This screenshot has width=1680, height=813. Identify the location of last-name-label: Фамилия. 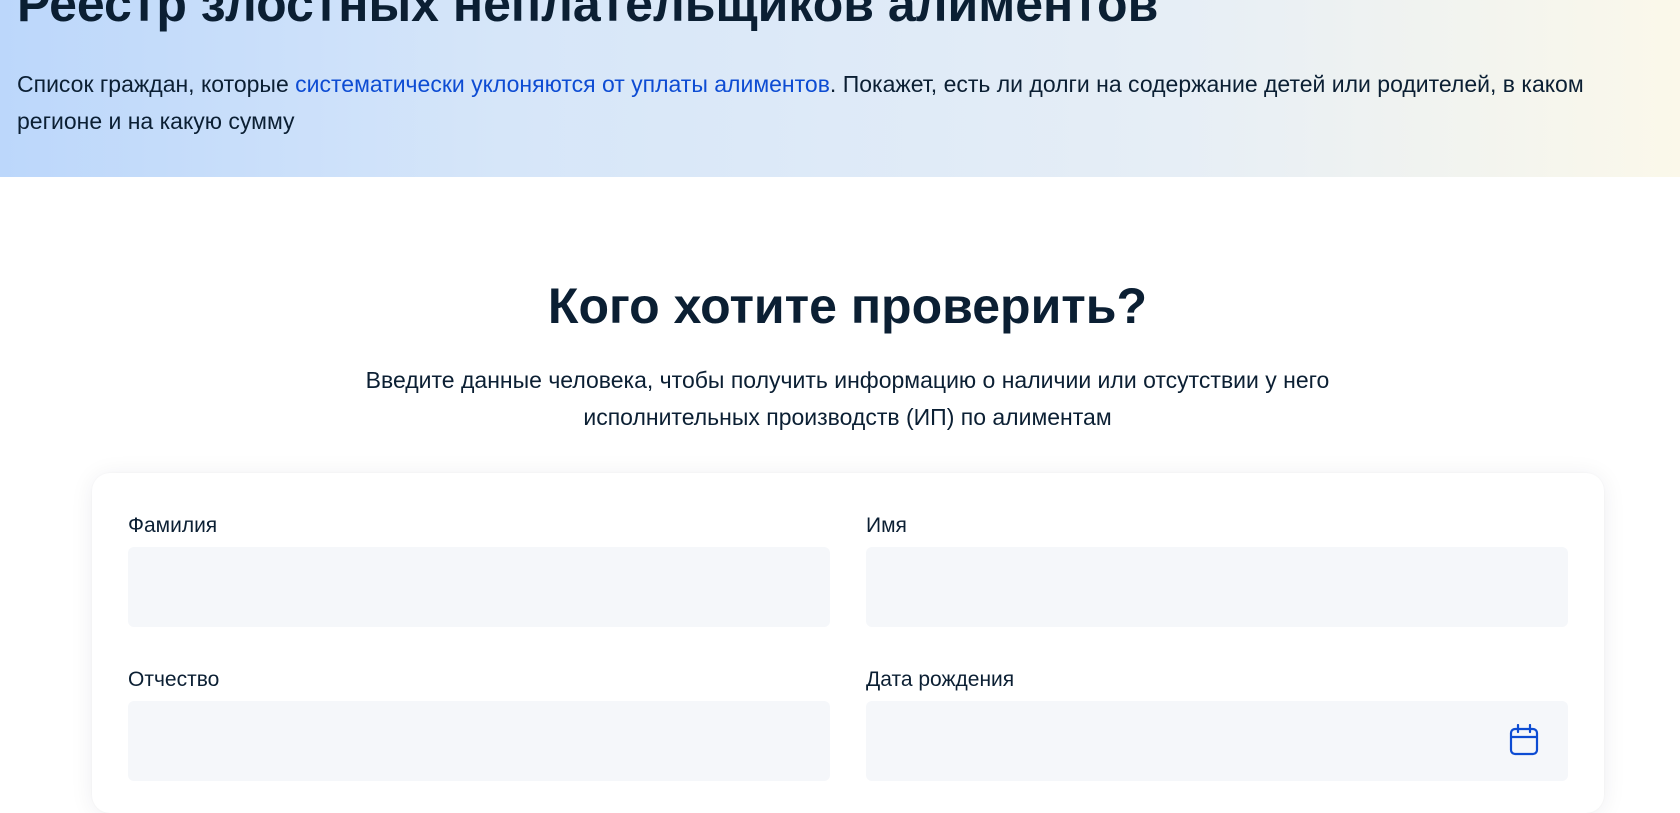
(173, 525).